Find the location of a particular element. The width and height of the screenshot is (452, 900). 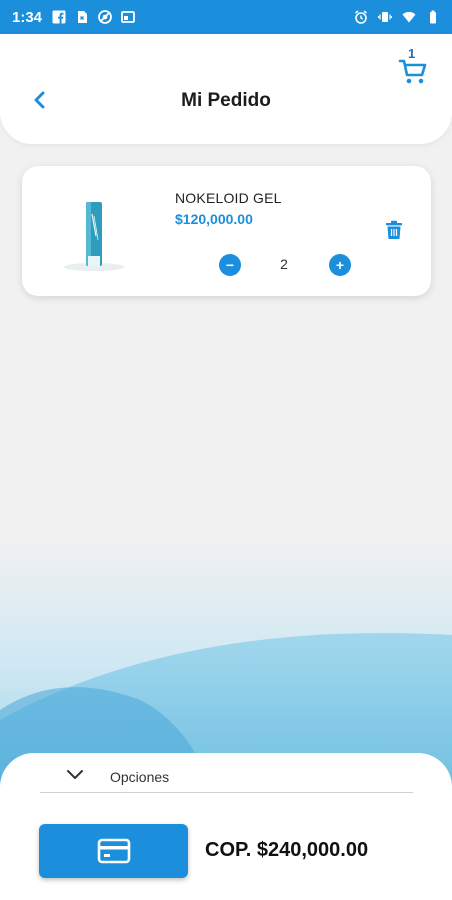

quantity-value: 2 is located at coordinates (284, 264).